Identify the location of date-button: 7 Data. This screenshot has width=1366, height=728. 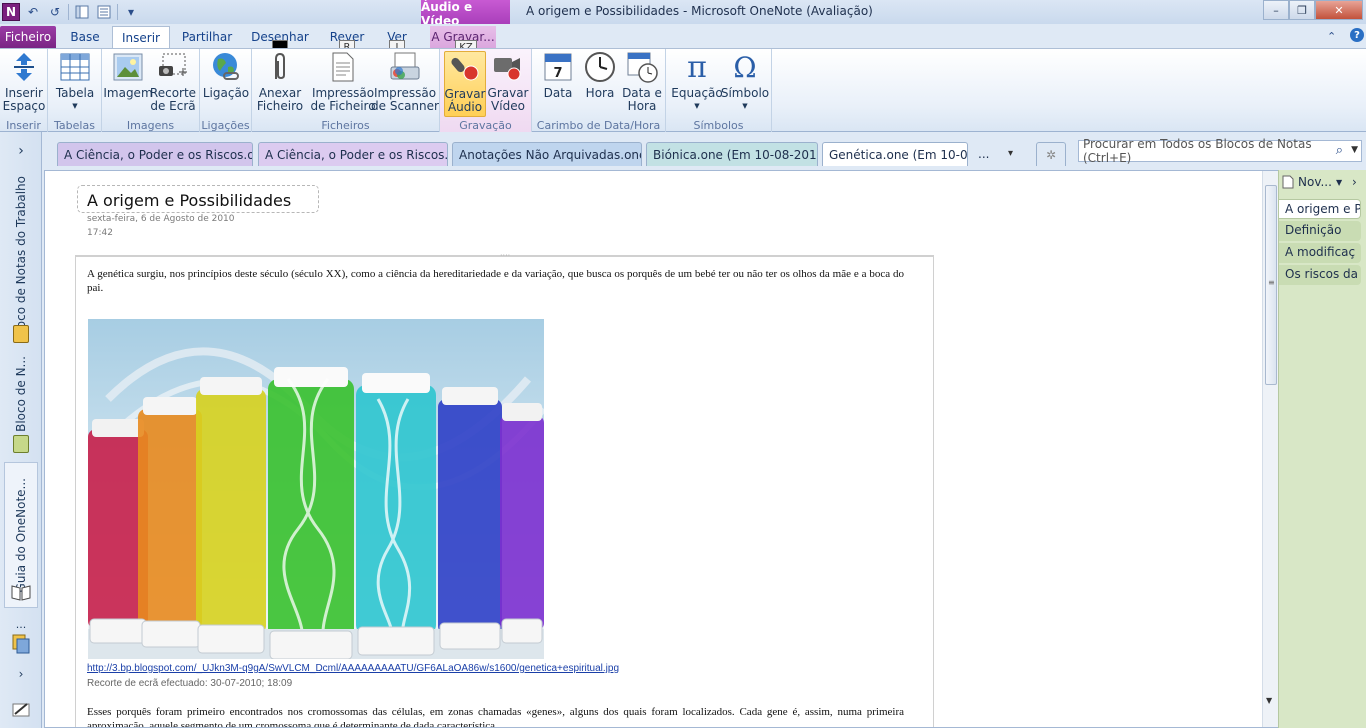
(558, 75).